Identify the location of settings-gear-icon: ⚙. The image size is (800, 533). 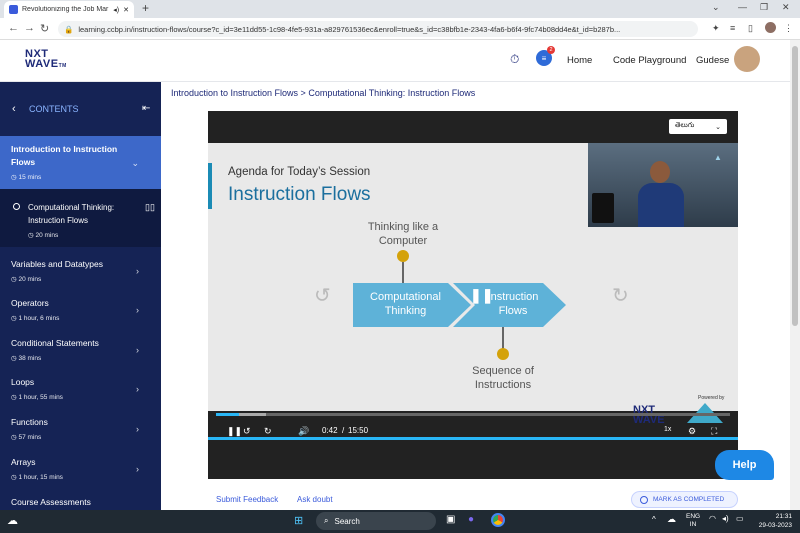
(692, 431).